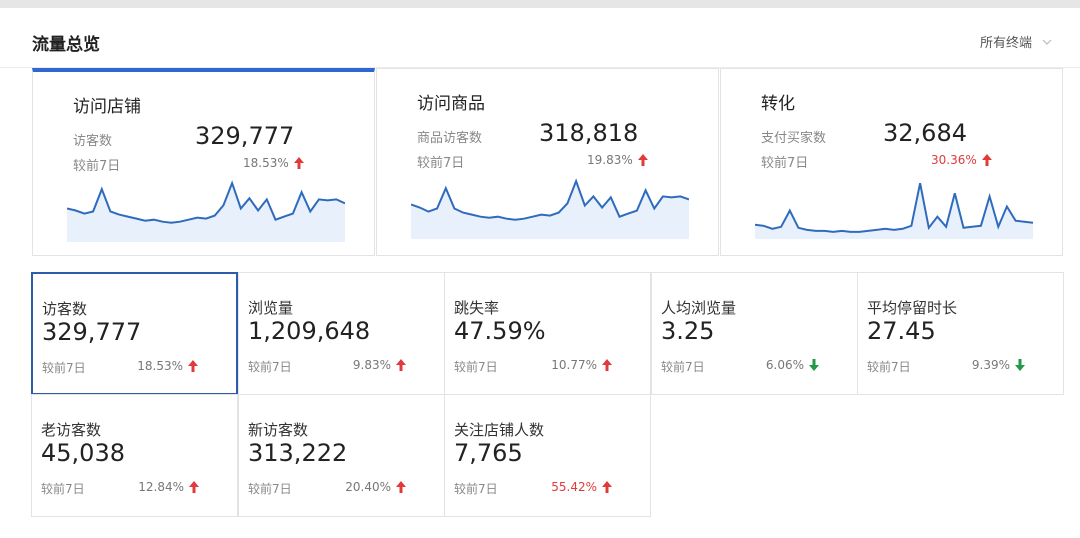 The image size is (1080, 538). I want to click on metric-card: 老访客数 45,038 较前7日 12.84%, so click(134, 455).